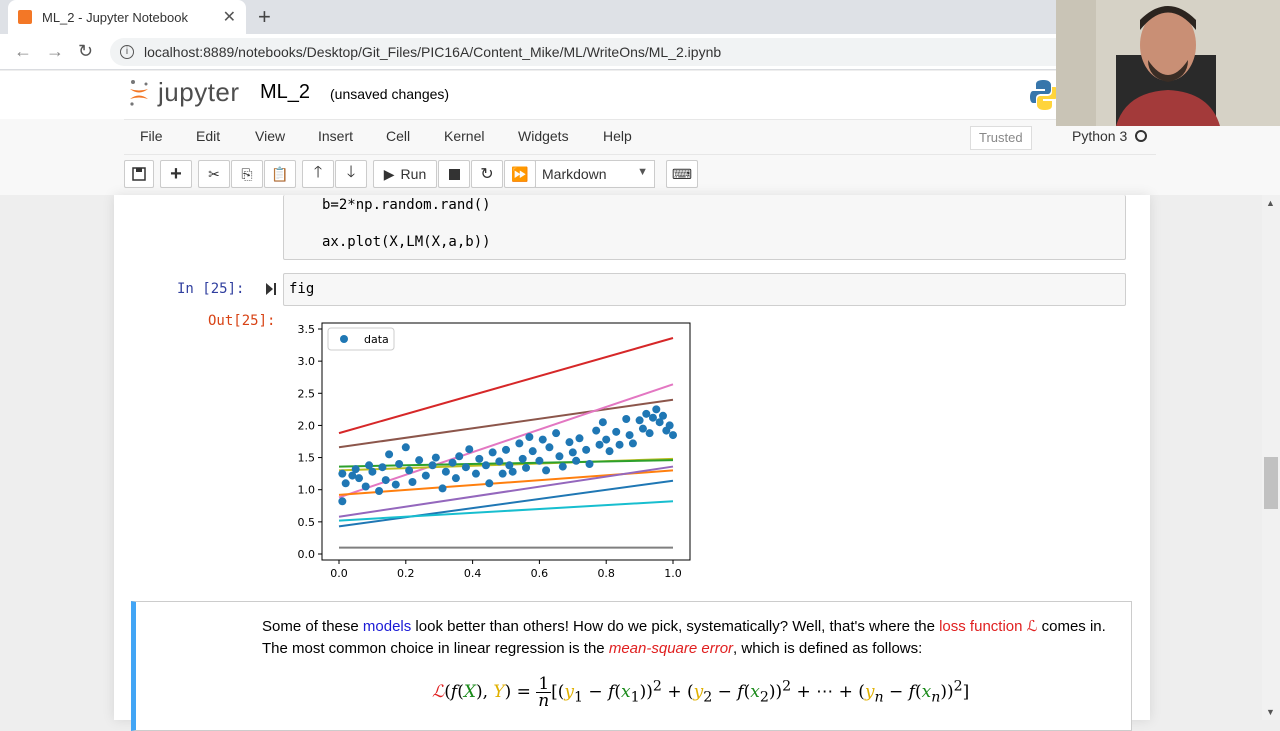 The height and width of the screenshot is (731, 1280). I want to click on trusted-badge: Trusted, so click(1001, 138).